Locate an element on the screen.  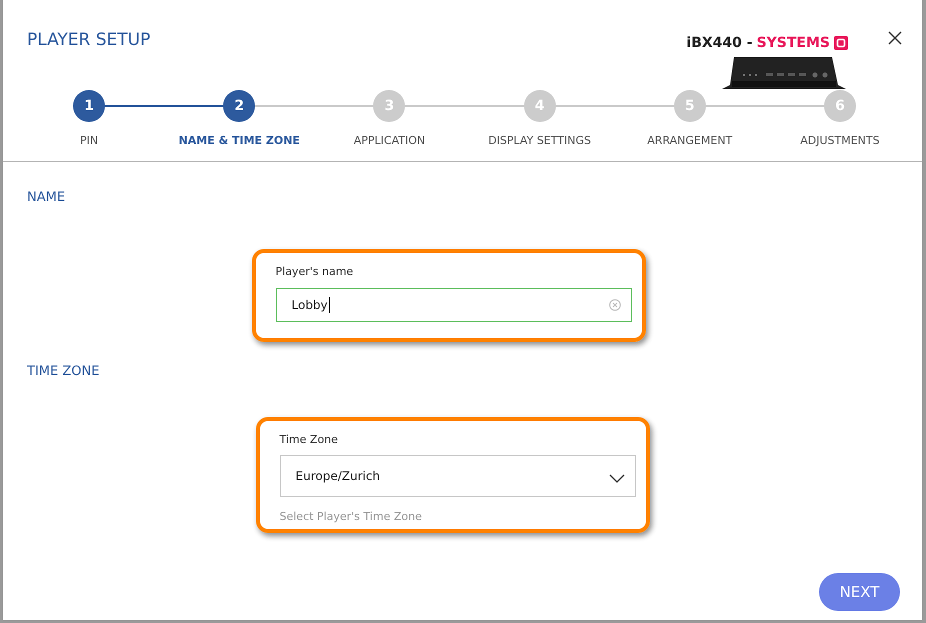
step-label: ARRANGEMENT is located at coordinates (689, 140).